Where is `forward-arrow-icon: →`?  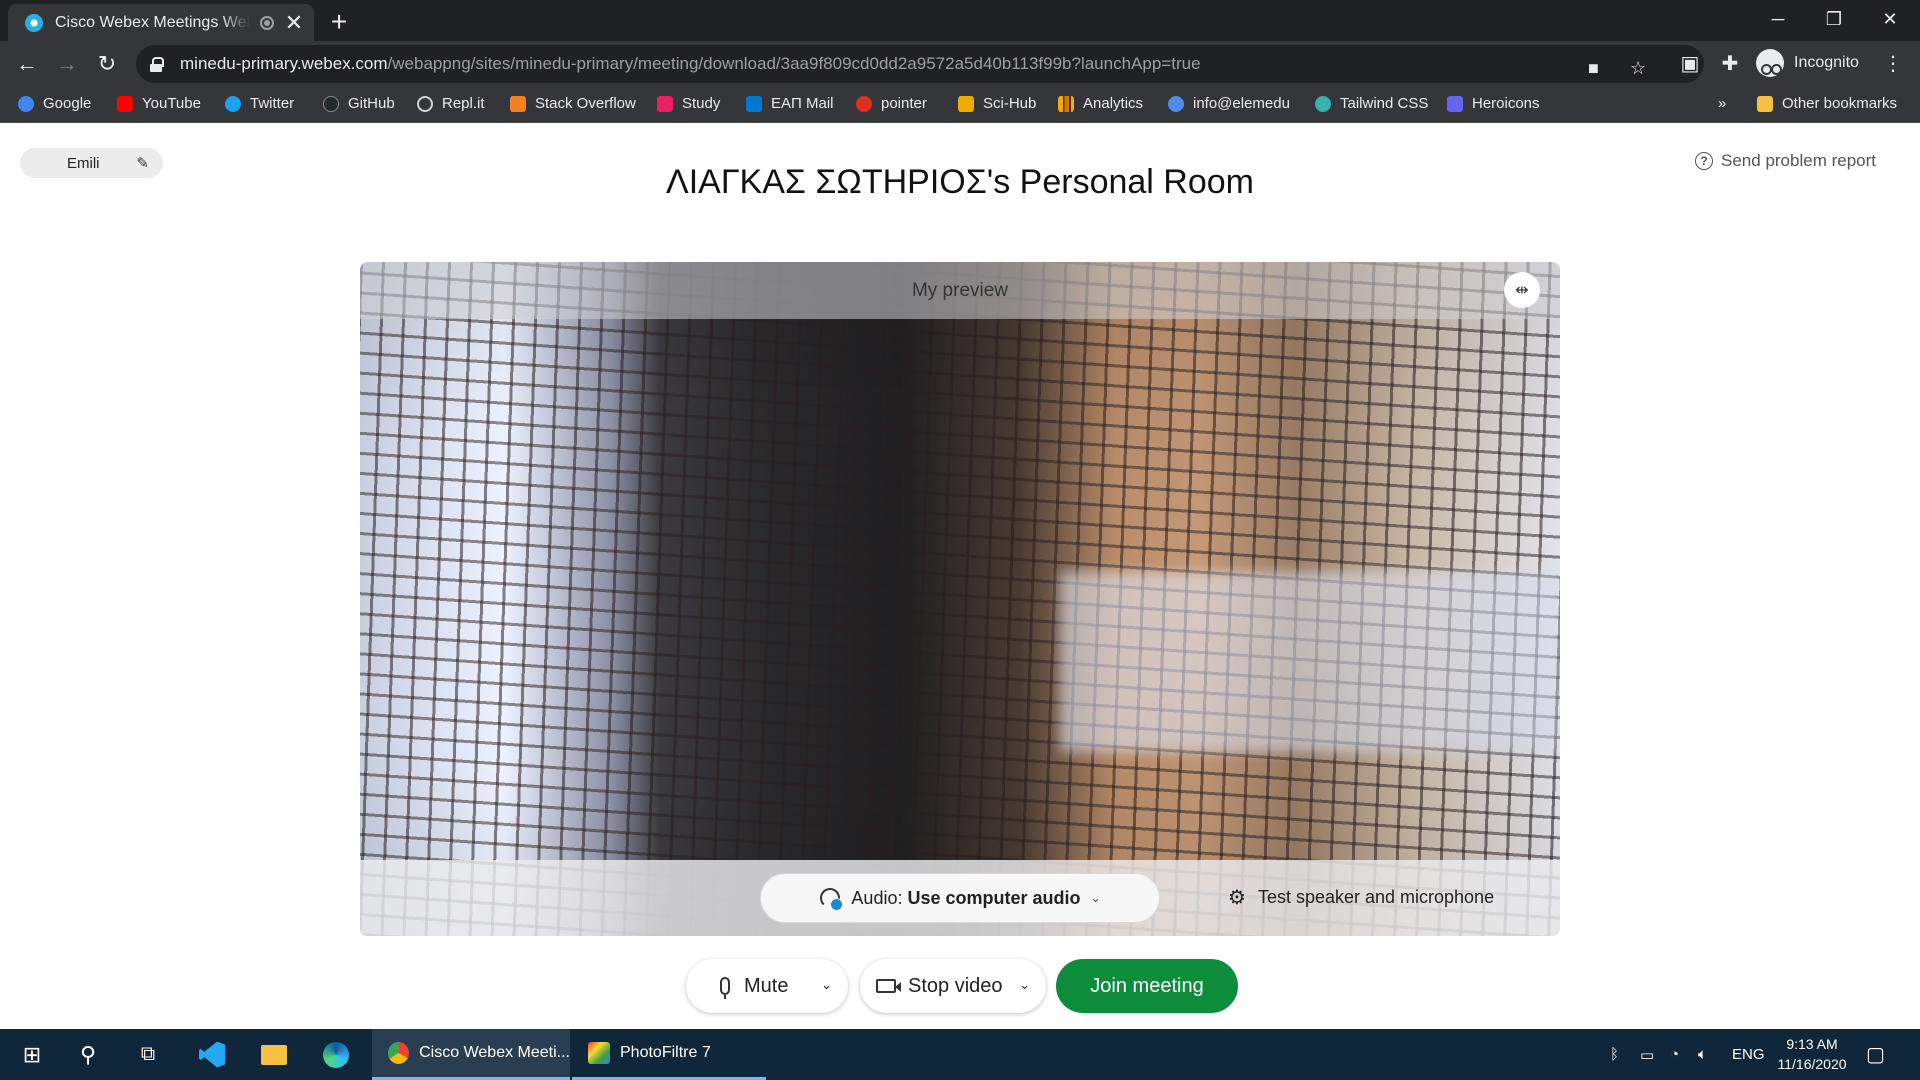 forward-arrow-icon: → is located at coordinates (67, 64).